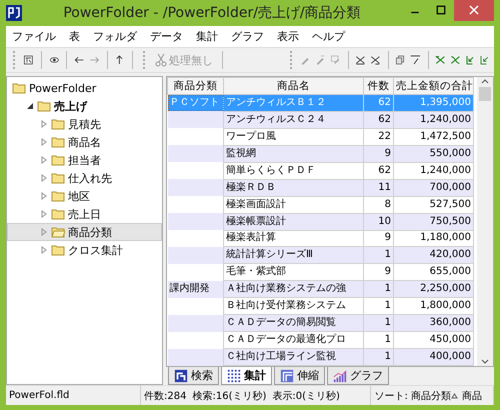 The image size is (500, 410). What do you see at coordinates (294, 119) in the screenshot?
I see `table-cell: アンチウィルスＣ２４` at bounding box center [294, 119].